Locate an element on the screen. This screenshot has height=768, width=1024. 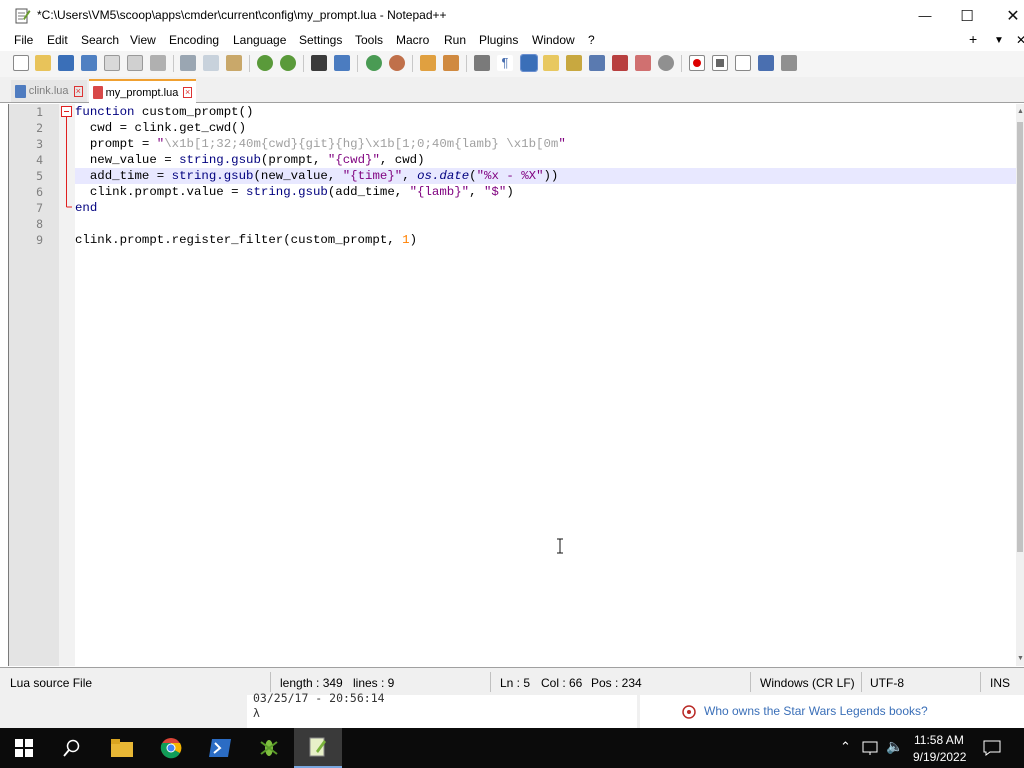
scroll-down-icon: ▼ is located at coordinates (1020, 658).